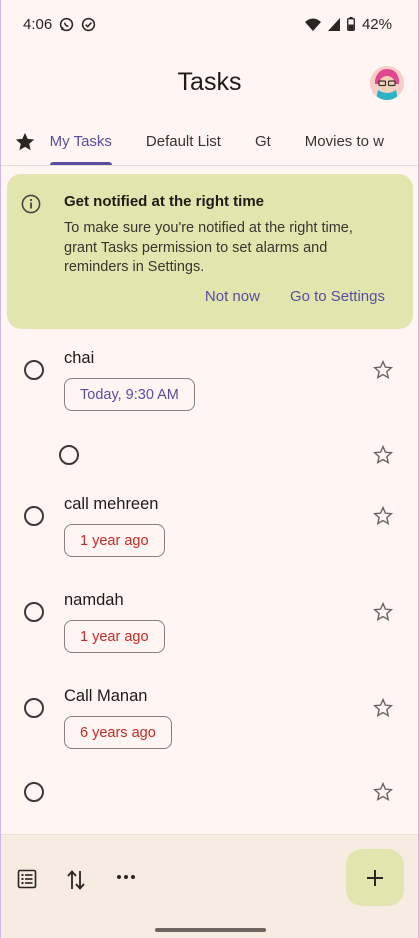  Describe the element at coordinates (118, 732) in the screenshot. I see `due-date-chip: 6 years ago` at that location.